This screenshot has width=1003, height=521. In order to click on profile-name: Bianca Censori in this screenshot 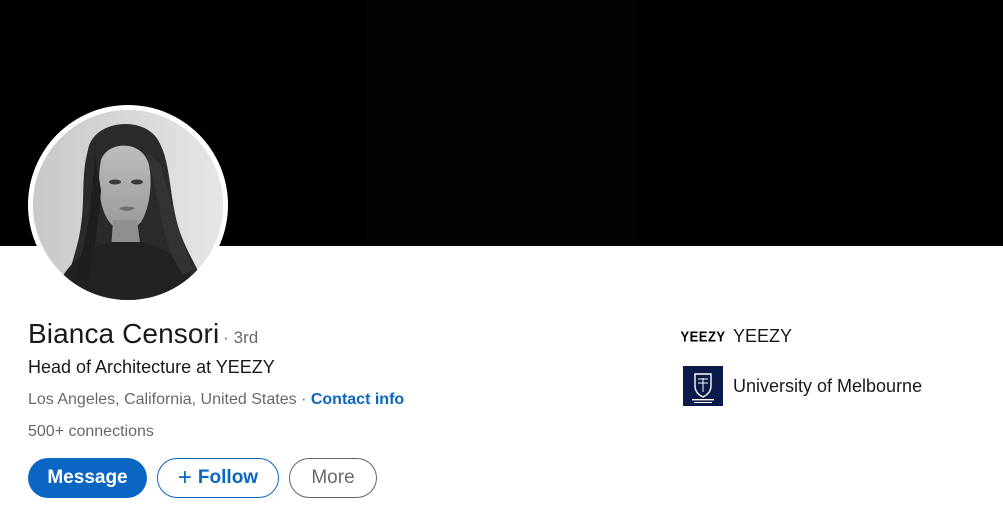, I will do `click(124, 333)`.